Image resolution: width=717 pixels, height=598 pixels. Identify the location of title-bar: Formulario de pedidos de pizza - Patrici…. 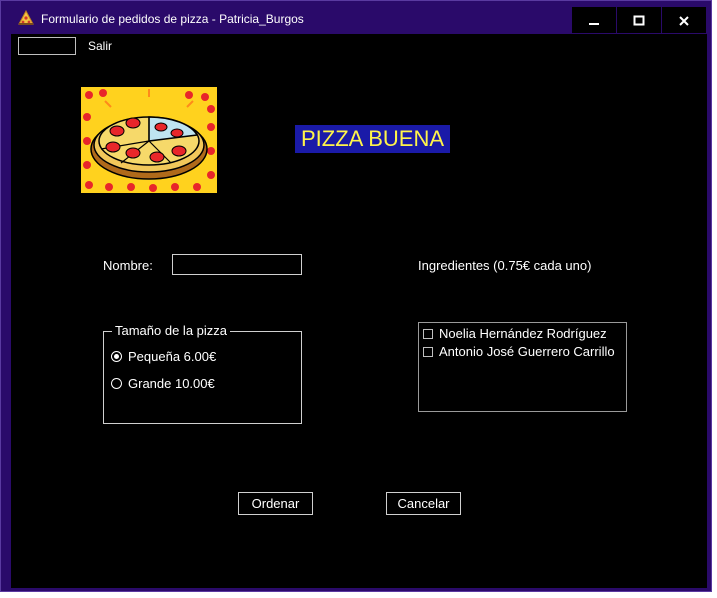
(356, 17).